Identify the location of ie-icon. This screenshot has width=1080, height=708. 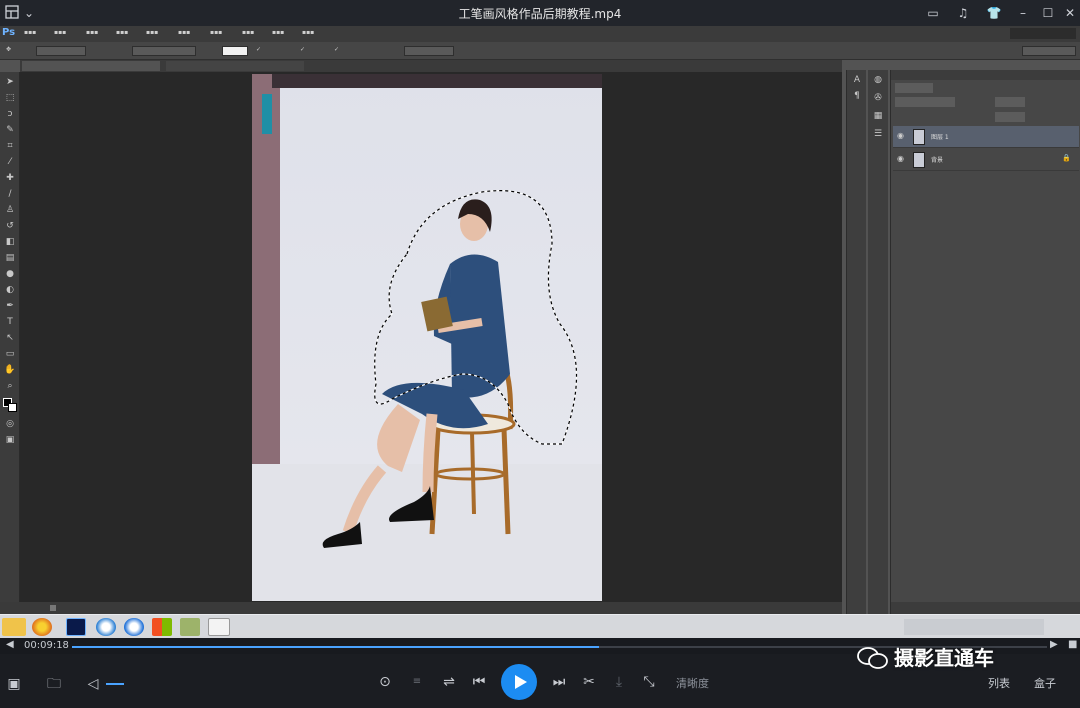
(134, 627).